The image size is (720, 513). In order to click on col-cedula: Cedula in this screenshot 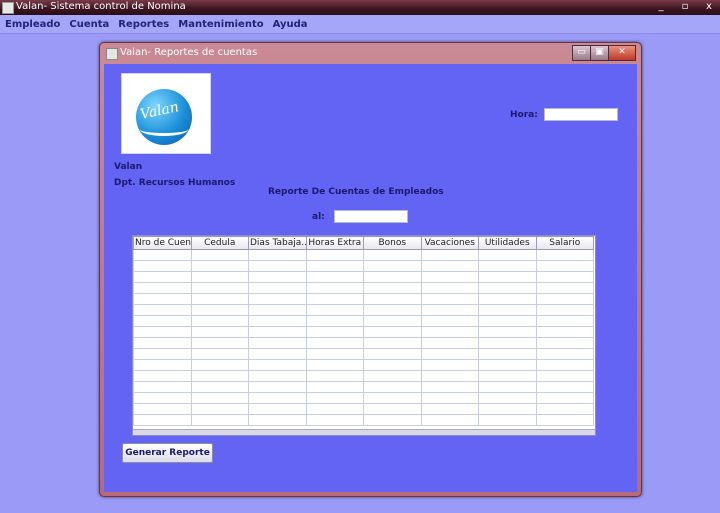, I will do `click(219, 243)`.